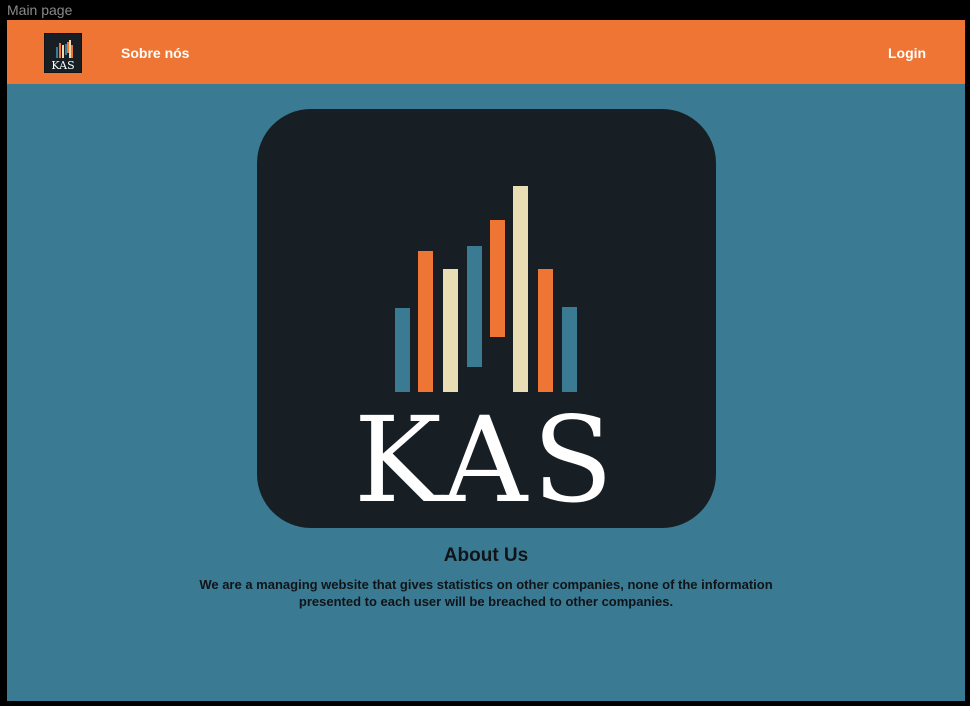 This screenshot has width=970, height=706. I want to click on nav-logo-text: KAS, so click(62, 65).